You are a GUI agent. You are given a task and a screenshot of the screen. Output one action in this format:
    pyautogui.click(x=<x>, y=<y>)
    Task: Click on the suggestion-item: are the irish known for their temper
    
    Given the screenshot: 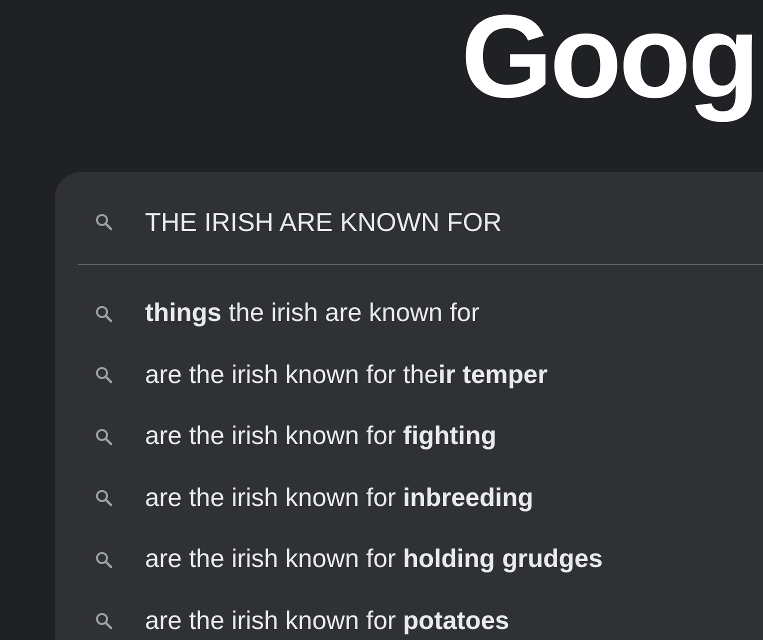 What is the action you would take?
    pyautogui.click(x=346, y=375)
    